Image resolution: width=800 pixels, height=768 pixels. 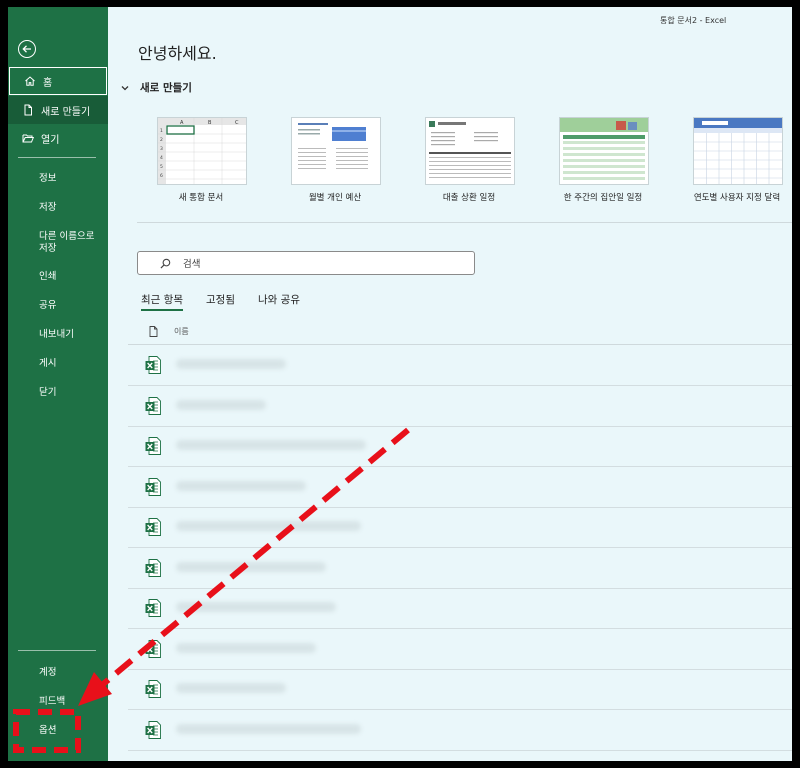 What do you see at coordinates (162, 301) in the screenshot?
I see `tab-recent: 최근 항목` at bounding box center [162, 301].